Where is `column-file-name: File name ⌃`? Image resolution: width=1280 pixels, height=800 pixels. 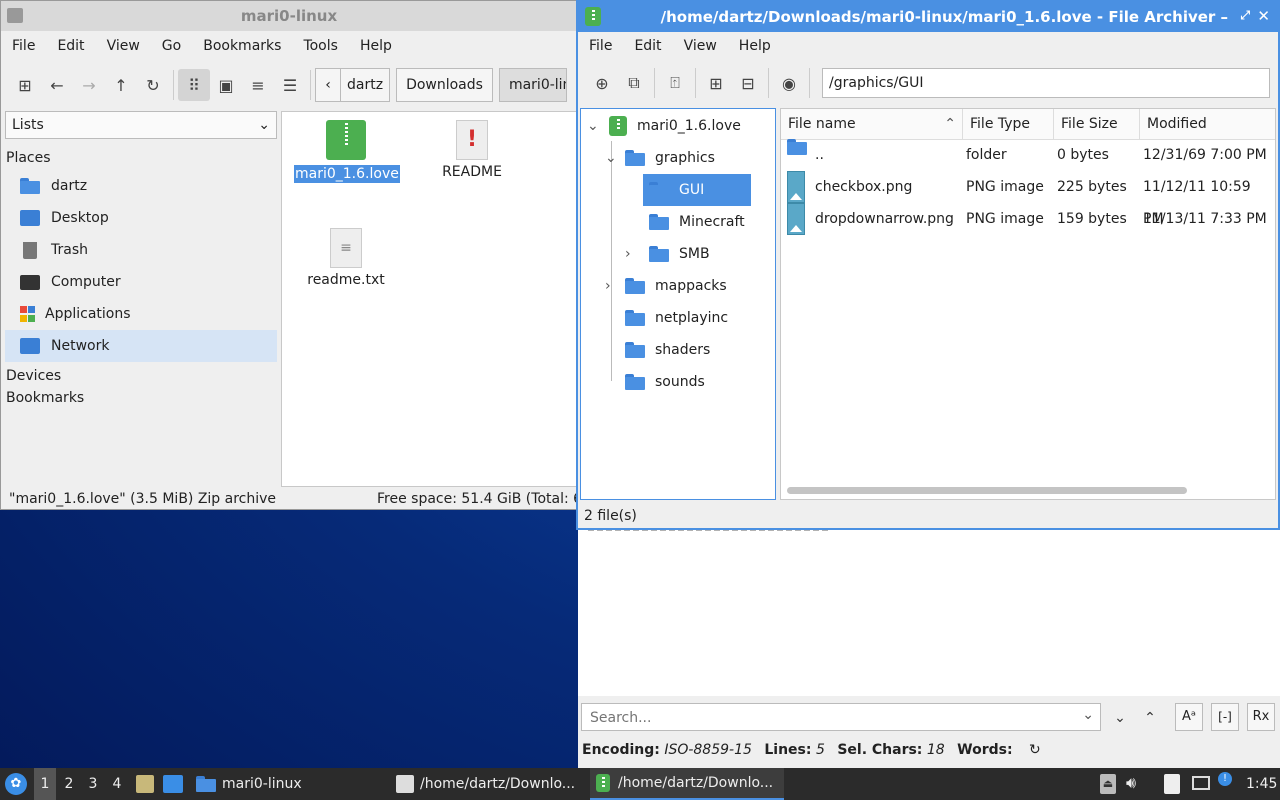
column-file-name: File name ⌃ is located at coordinates (872, 124).